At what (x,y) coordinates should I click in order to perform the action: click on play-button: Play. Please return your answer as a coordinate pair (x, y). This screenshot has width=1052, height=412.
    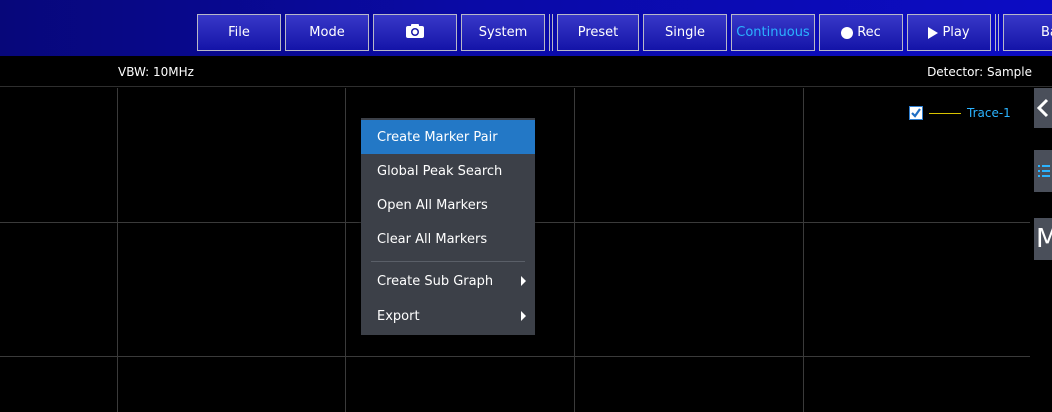
    Looking at the image, I should click on (949, 32).